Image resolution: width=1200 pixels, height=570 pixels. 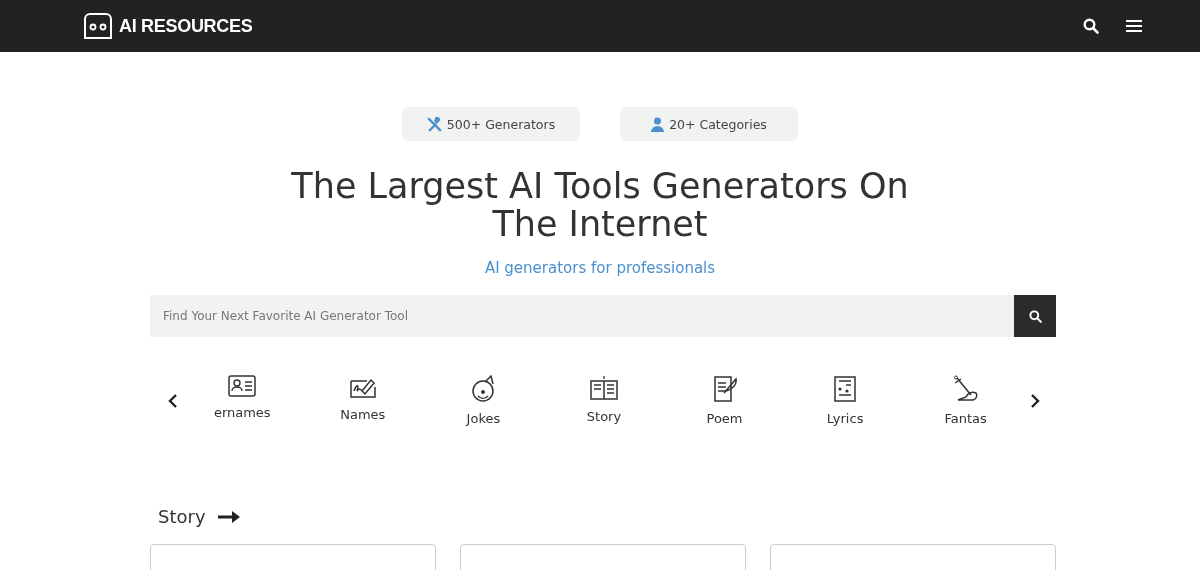 I want to click on category-item: ernames, so click(x=242, y=400).